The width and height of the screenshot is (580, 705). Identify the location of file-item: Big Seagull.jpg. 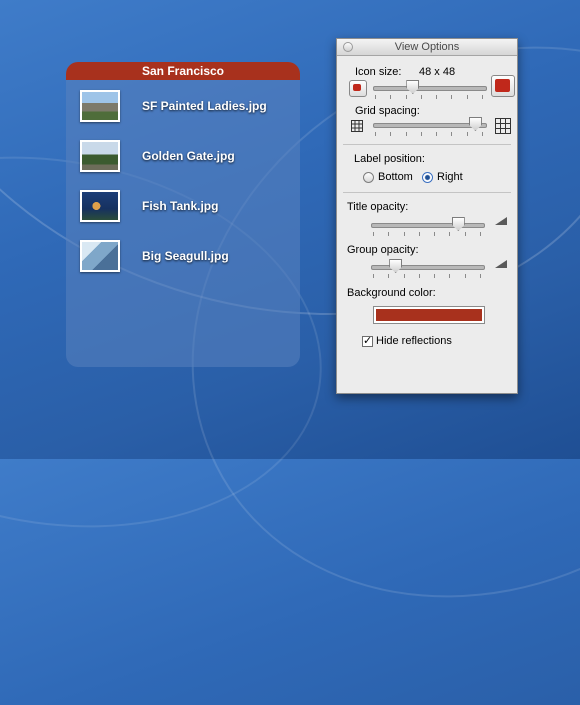
(154, 256).